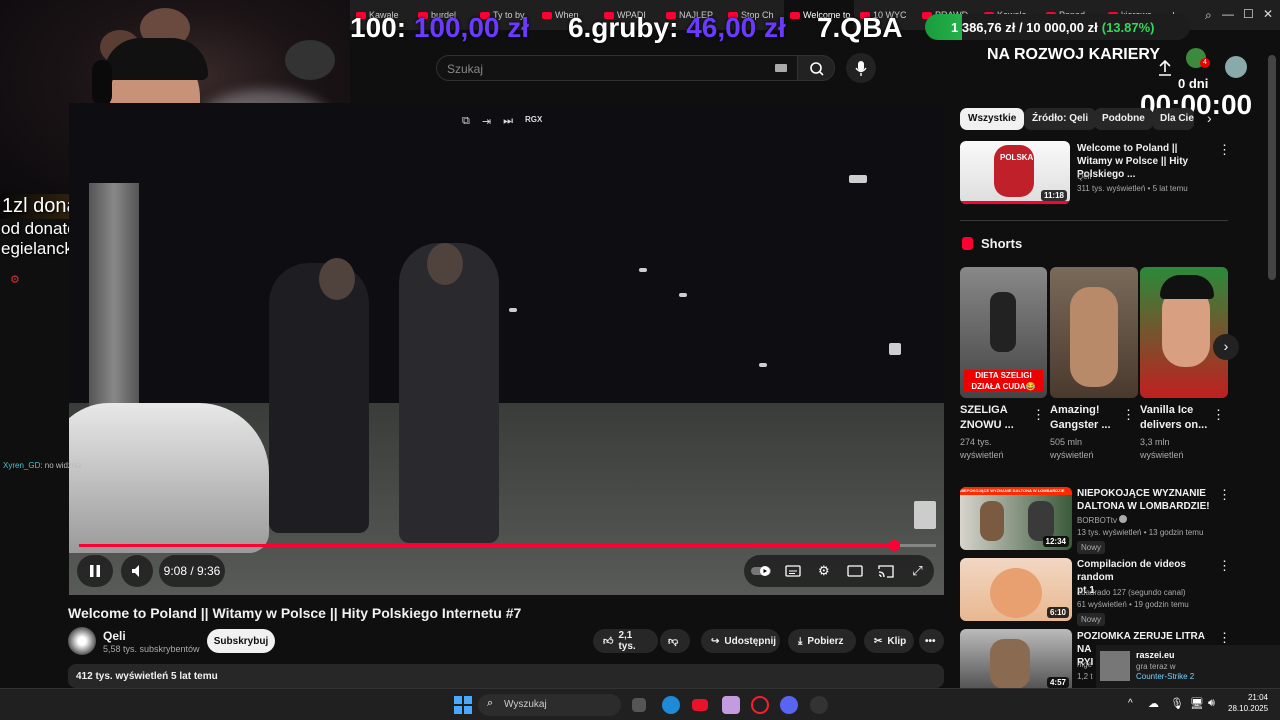  Describe the element at coordinates (1016, 589) in the screenshot. I see `rec-thumbnail: 6:10` at that location.